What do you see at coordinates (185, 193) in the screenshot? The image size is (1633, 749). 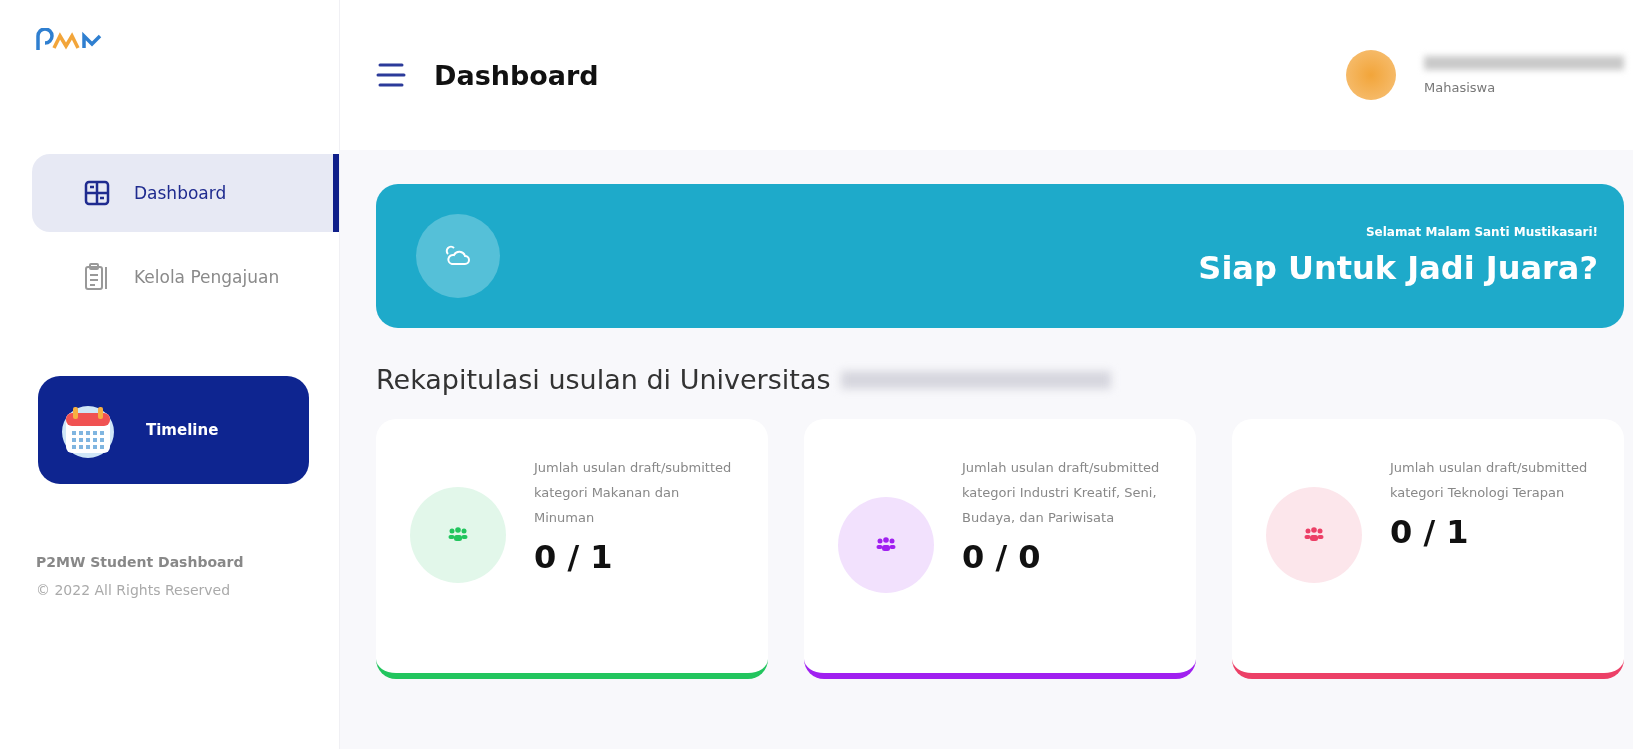 I see `sidebar-item: Dashboard` at bounding box center [185, 193].